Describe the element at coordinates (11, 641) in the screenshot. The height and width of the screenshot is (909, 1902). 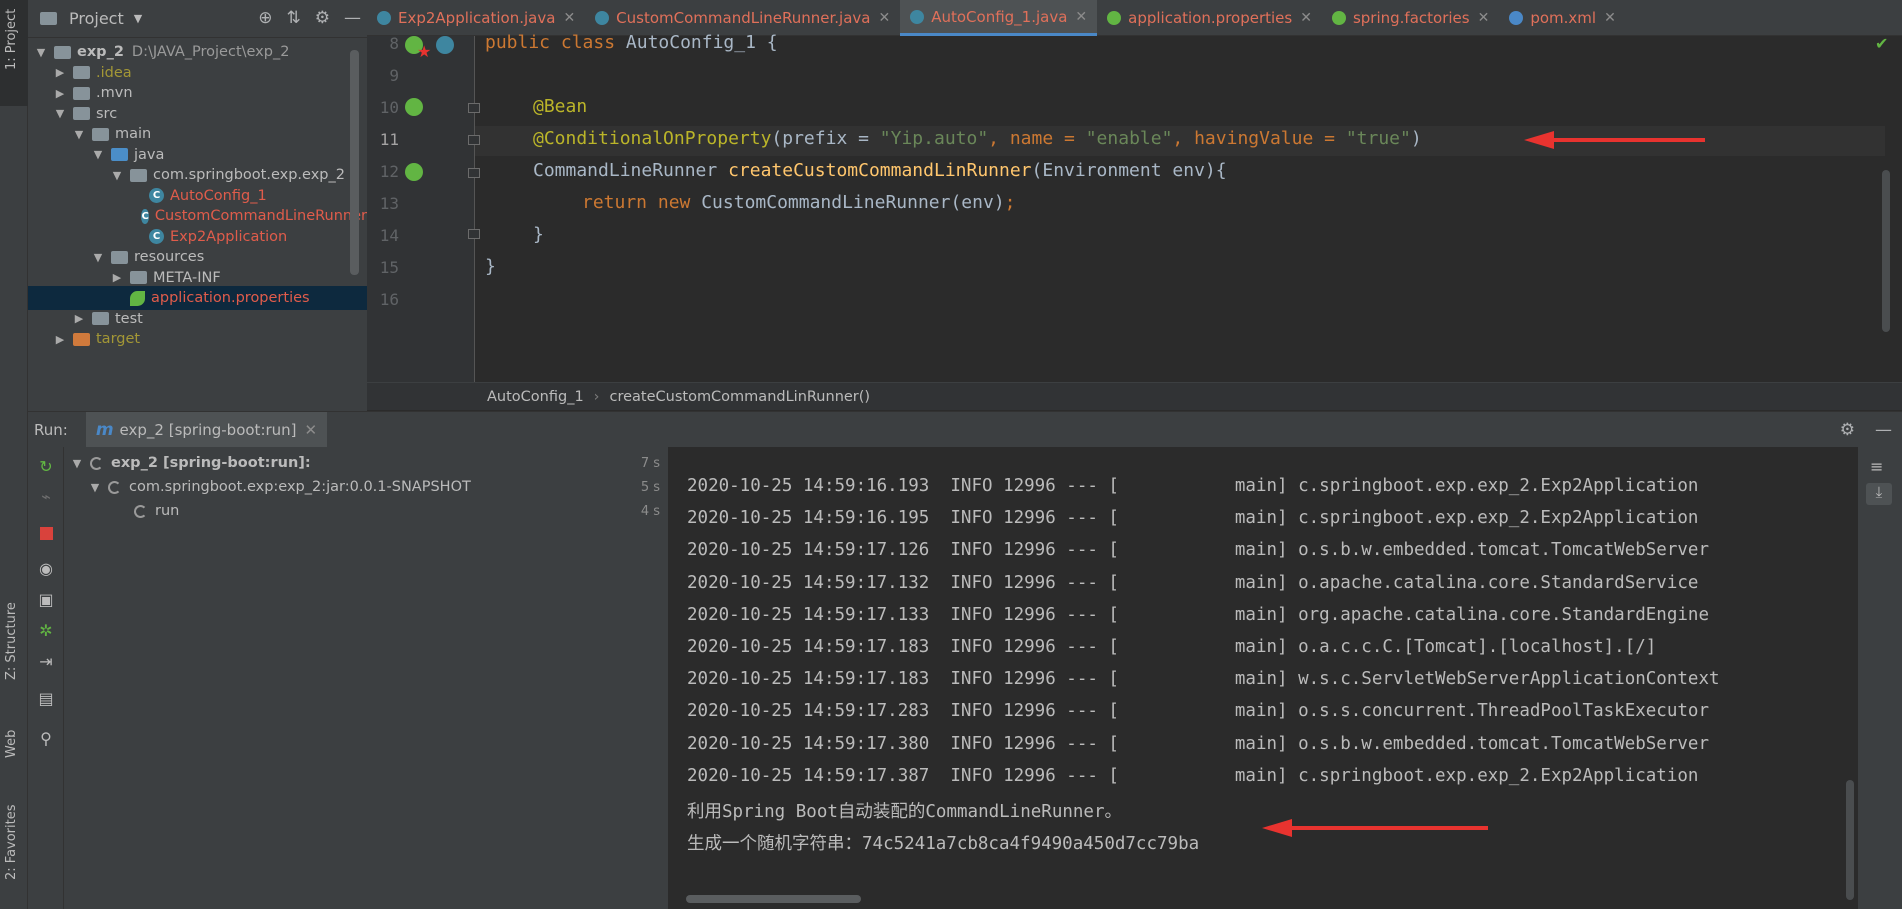
I see `structure-tool-button: Z: Structure` at that location.